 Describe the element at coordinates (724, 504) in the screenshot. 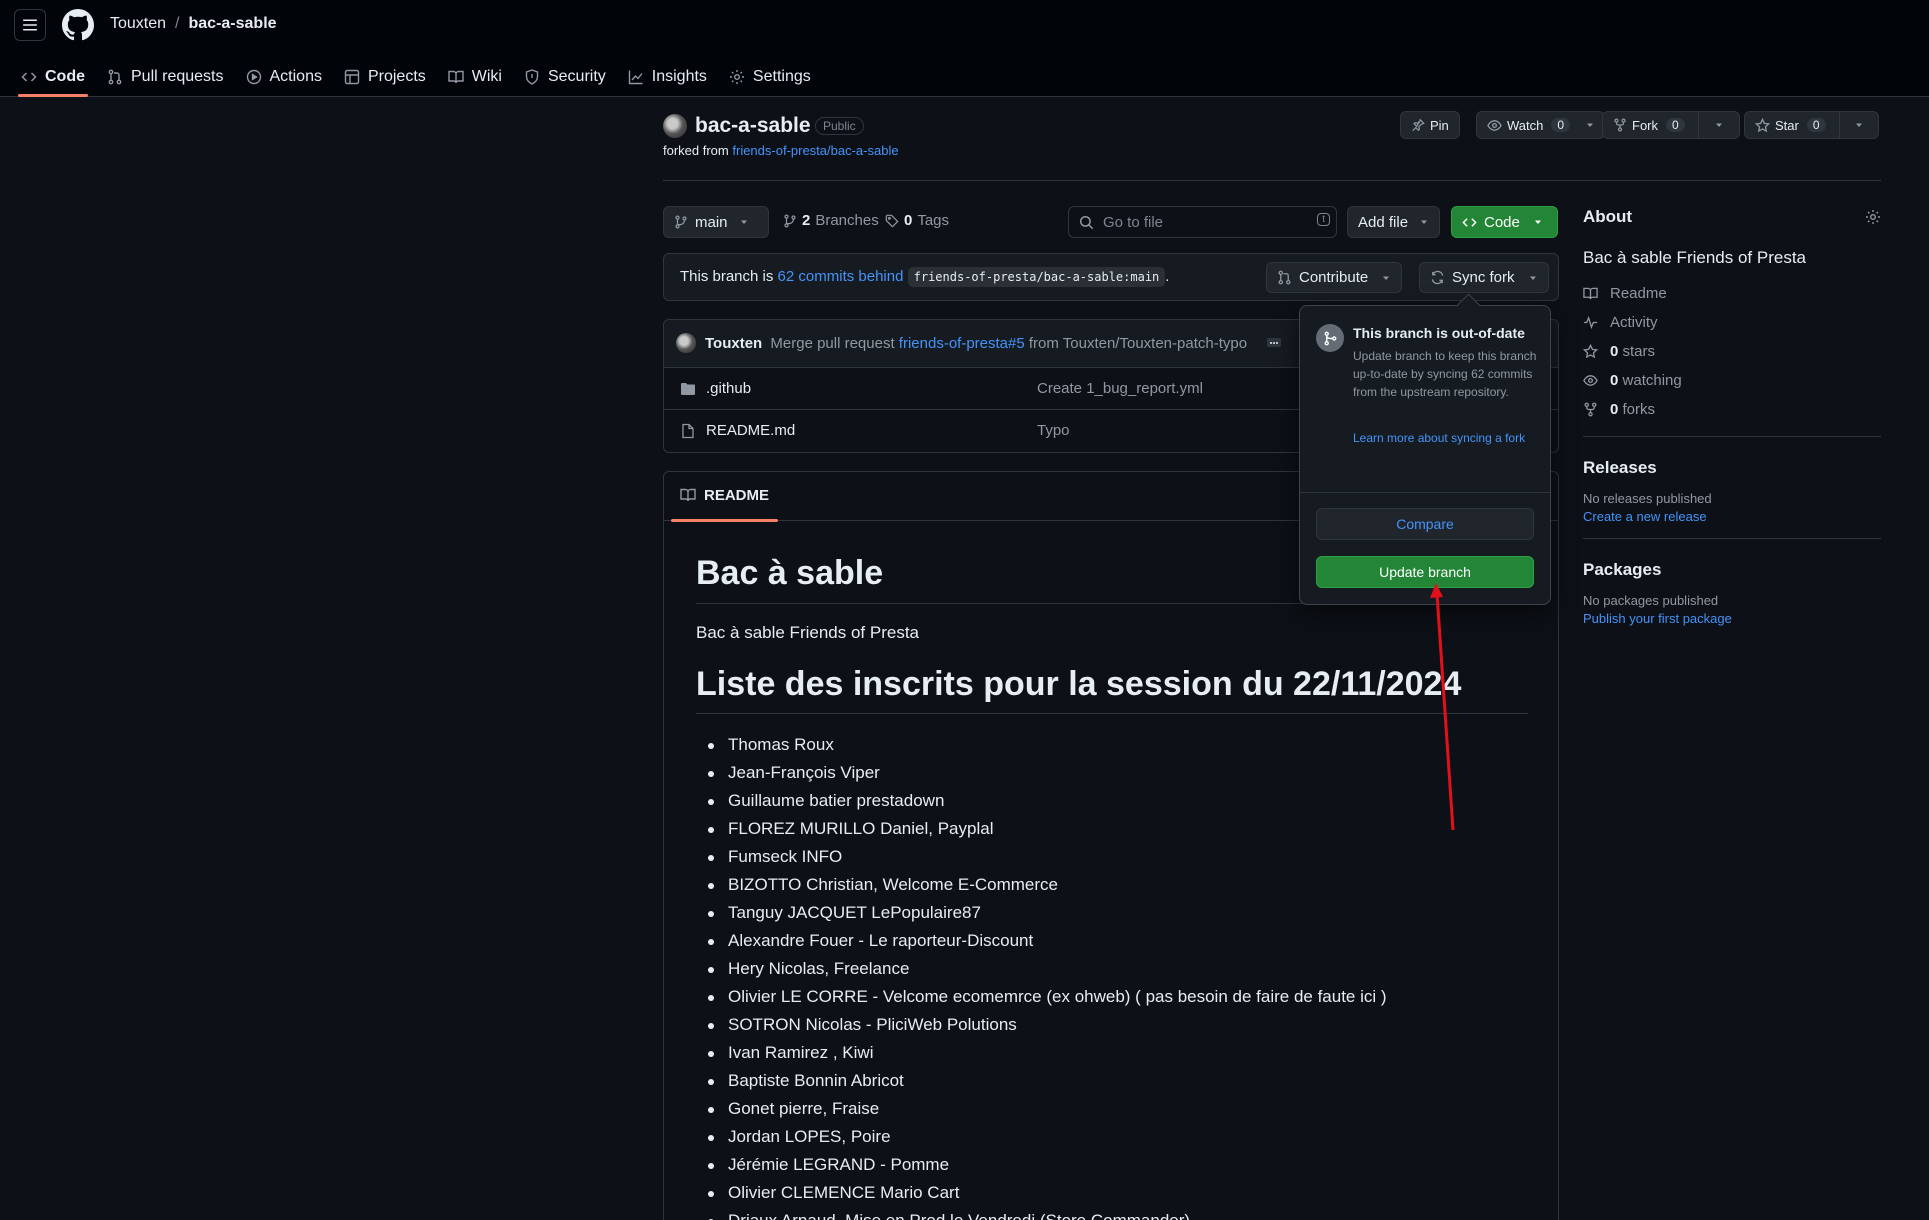

I see `readme-tab: README` at that location.